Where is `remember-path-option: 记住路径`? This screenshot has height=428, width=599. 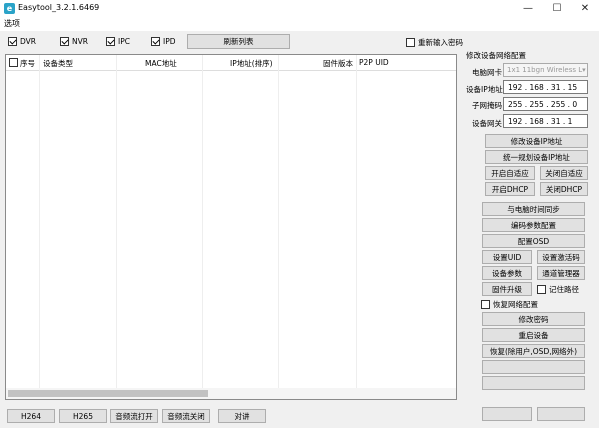
remember-path-option: 记住路径 is located at coordinates (558, 289).